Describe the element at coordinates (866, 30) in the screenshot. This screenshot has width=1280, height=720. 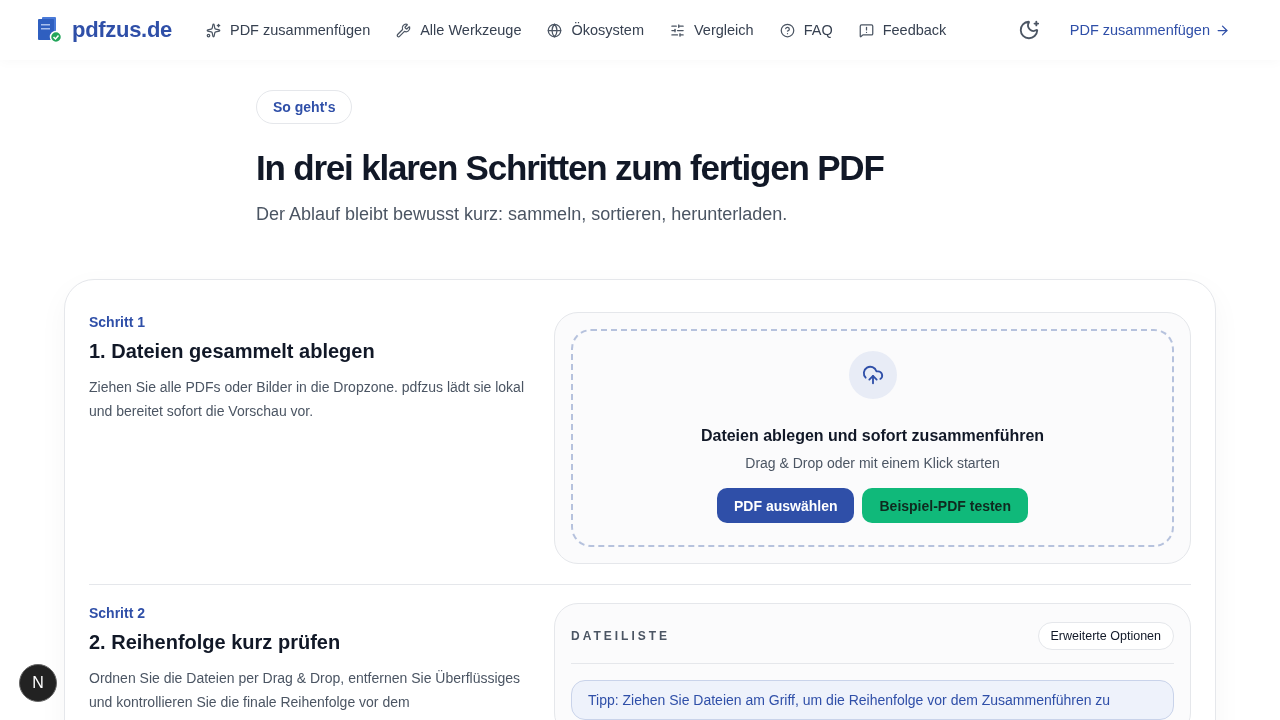
I see `feedback-icon` at that location.